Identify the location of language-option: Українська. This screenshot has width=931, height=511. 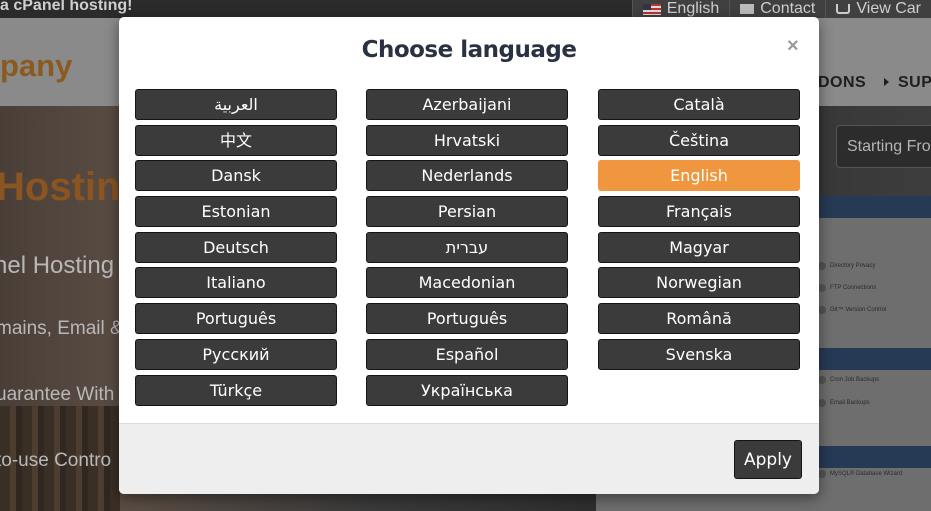
(467, 390).